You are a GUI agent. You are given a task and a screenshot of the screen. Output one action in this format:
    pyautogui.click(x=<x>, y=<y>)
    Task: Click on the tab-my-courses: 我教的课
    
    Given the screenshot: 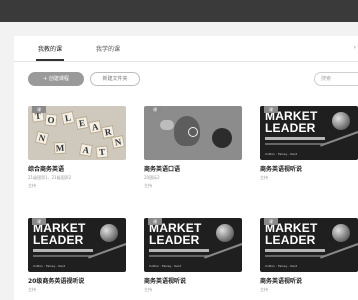 What is the action you would take?
    pyautogui.click(x=50, y=48)
    